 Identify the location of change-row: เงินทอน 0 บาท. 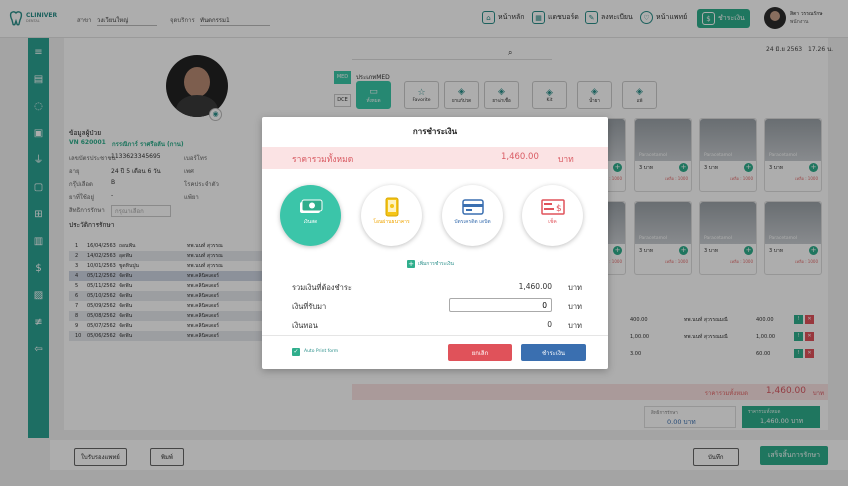
(437, 326).